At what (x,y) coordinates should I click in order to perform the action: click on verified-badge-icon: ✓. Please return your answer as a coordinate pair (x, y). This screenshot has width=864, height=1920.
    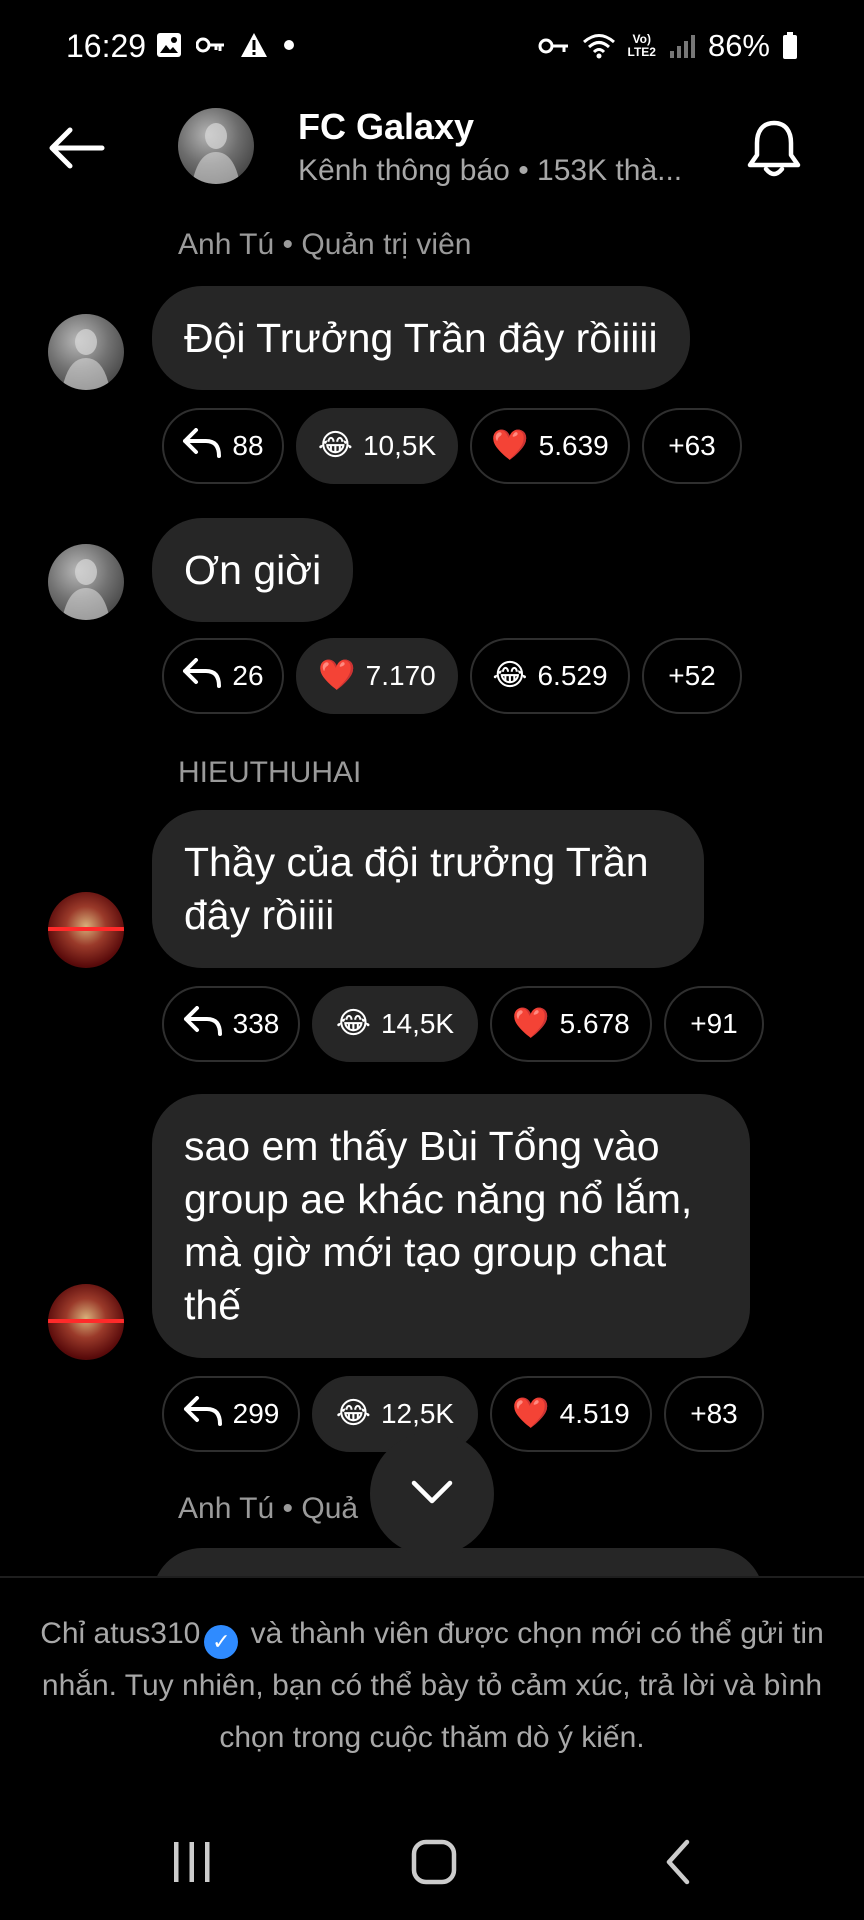
    Looking at the image, I should click on (221, 1642).